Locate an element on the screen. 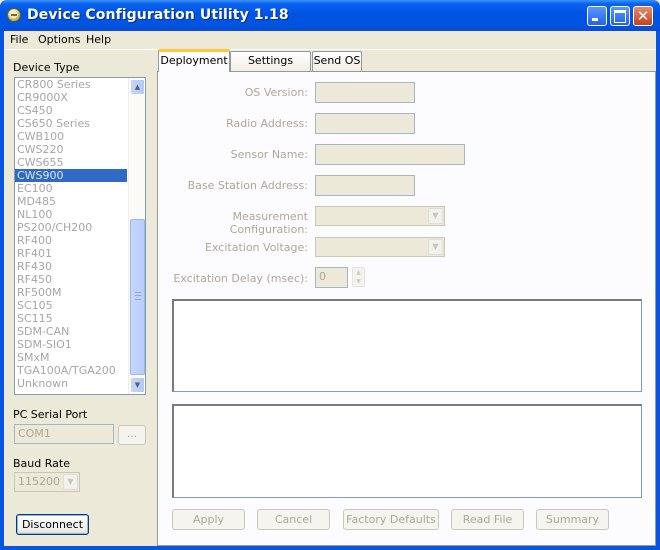 The height and width of the screenshot is (550, 660). radio-address-label: Radio Address: is located at coordinates (267, 123).